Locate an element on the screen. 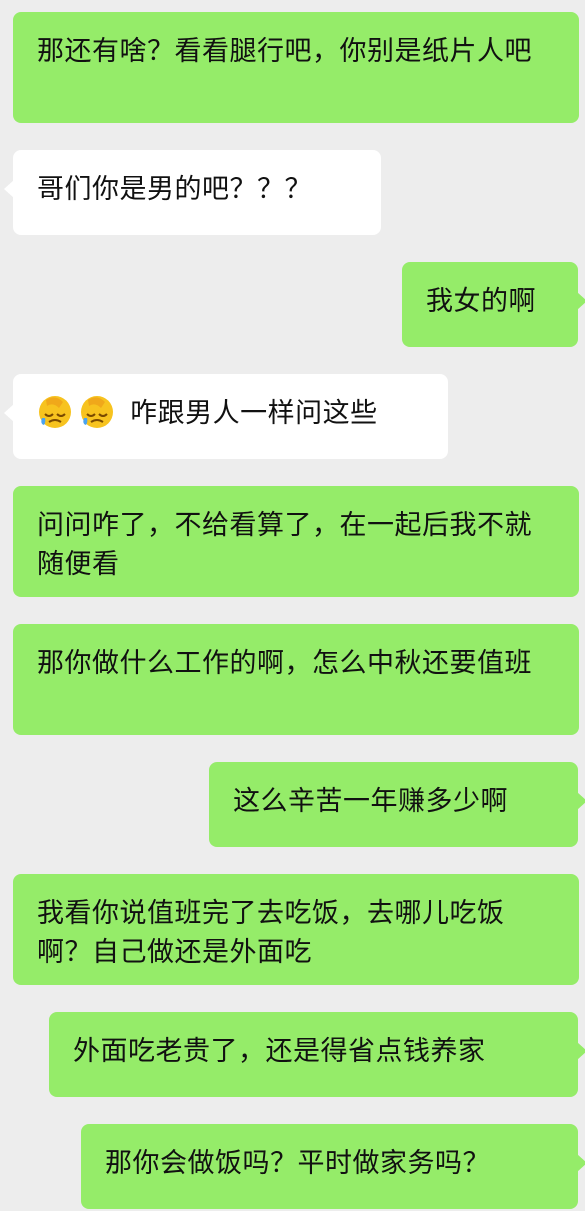 This screenshot has width=585, height=1211. message-bubble-received: 咋跟男人一样问这些 is located at coordinates (226, 416).